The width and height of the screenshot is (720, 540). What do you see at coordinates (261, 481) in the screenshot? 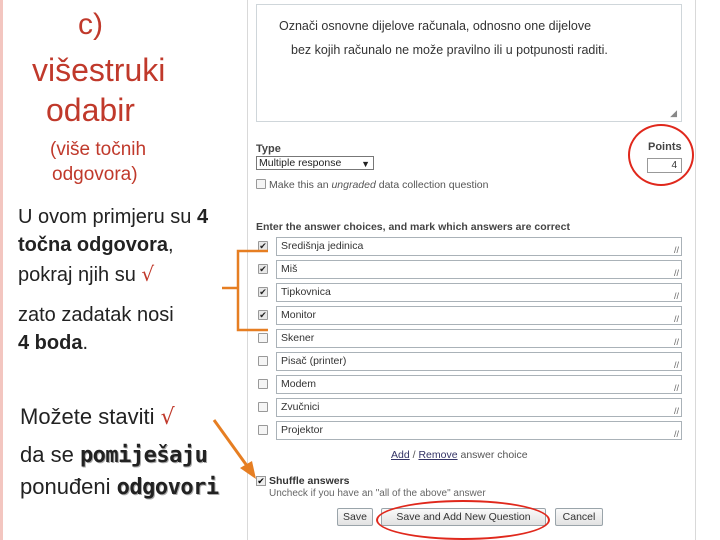
I see `shuffle-answers-checkbox: ✔` at bounding box center [261, 481].